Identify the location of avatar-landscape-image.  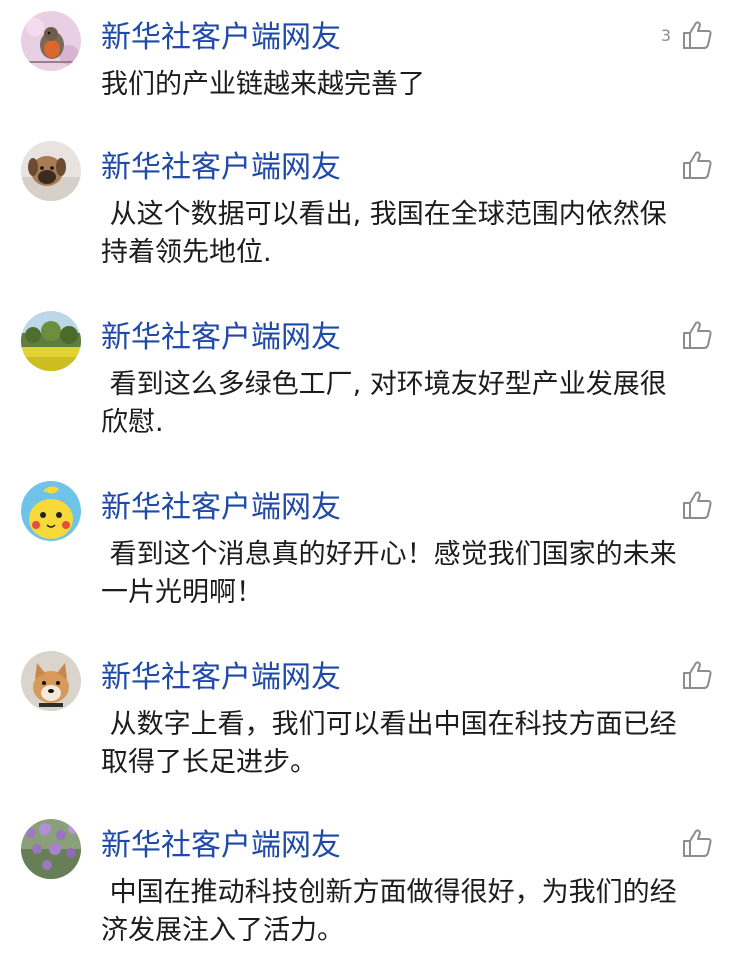
(51, 341).